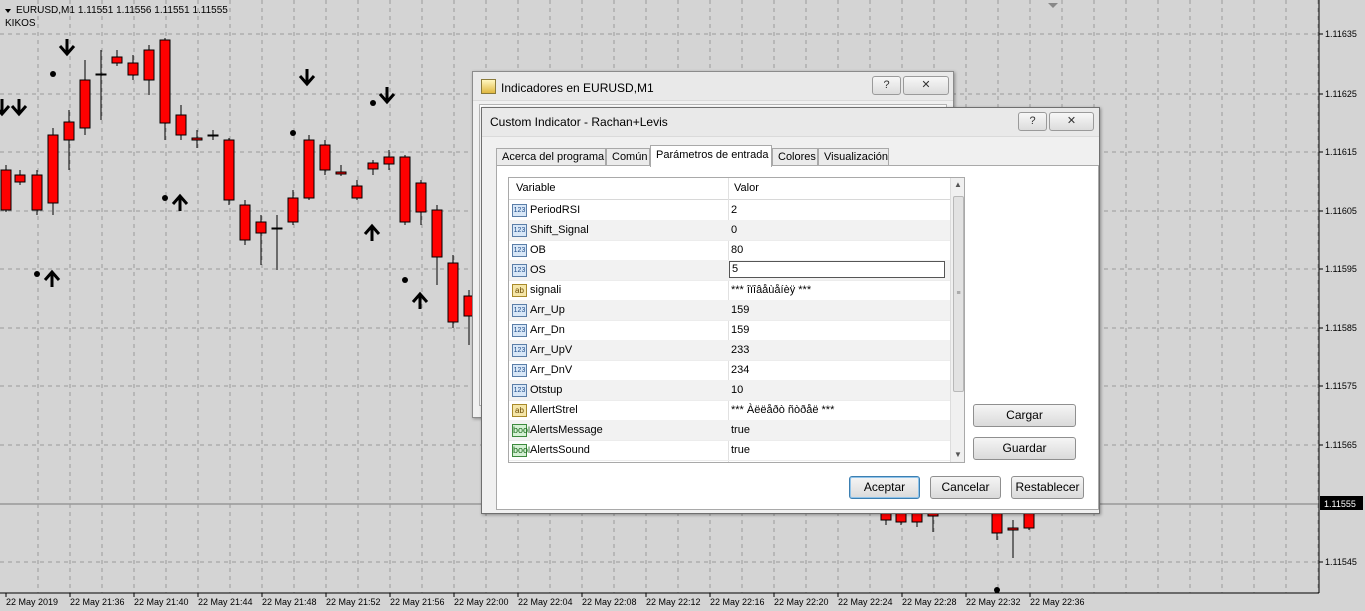 The width and height of the screenshot is (1365, 611). Describe the element at coordinates (746, 188) in the screenshot. I see `column-header-value: Valor` at that location.